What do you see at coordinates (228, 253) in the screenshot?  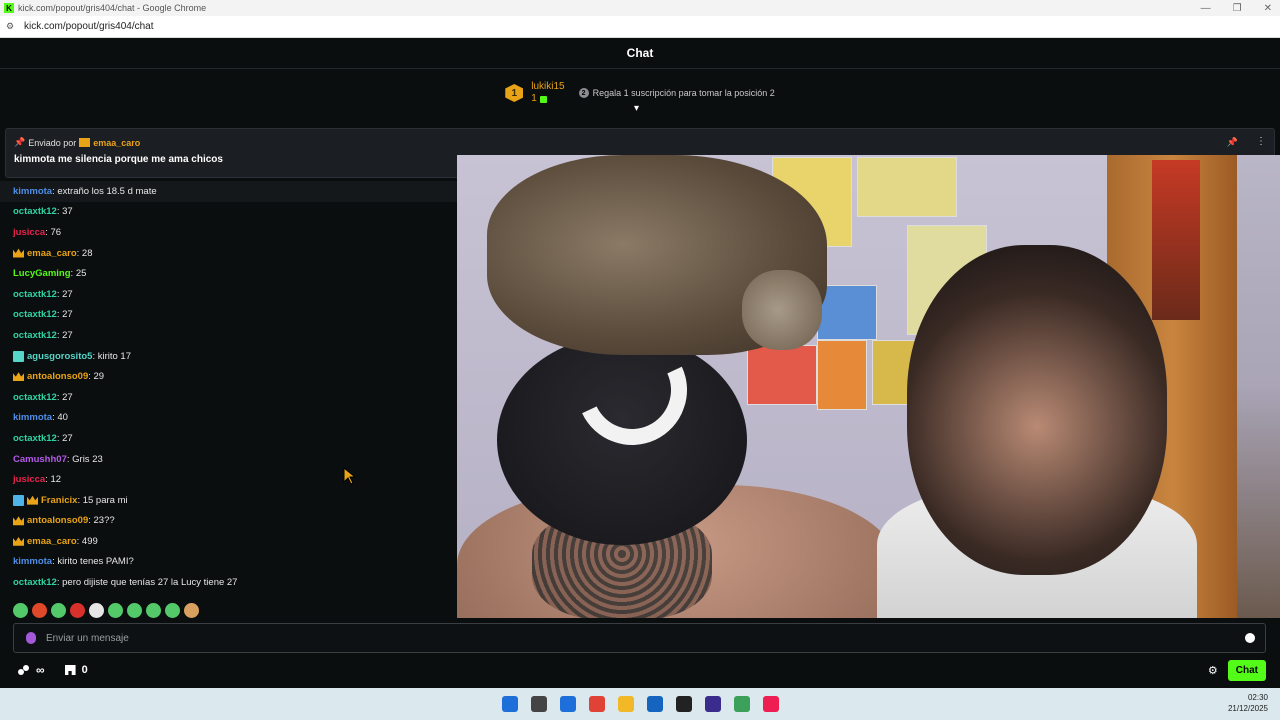 I see `chat-message: emaa_caro: 28` at bounding box center [228, 253].